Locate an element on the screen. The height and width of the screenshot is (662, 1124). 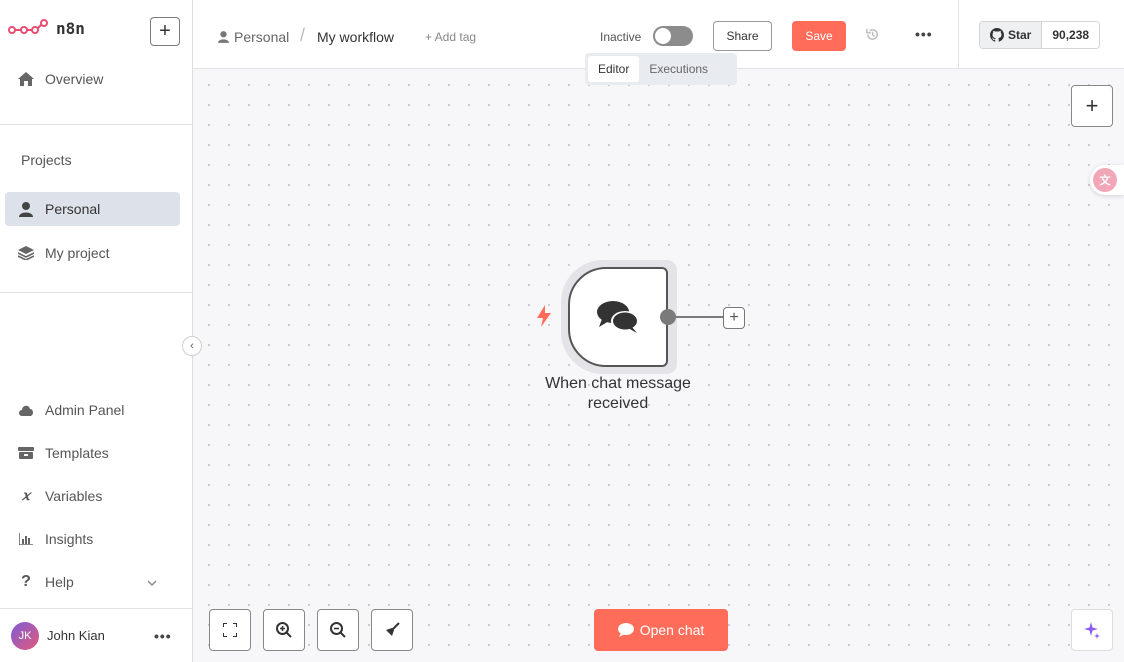
layers-icon is located at coordinates (26, 253).